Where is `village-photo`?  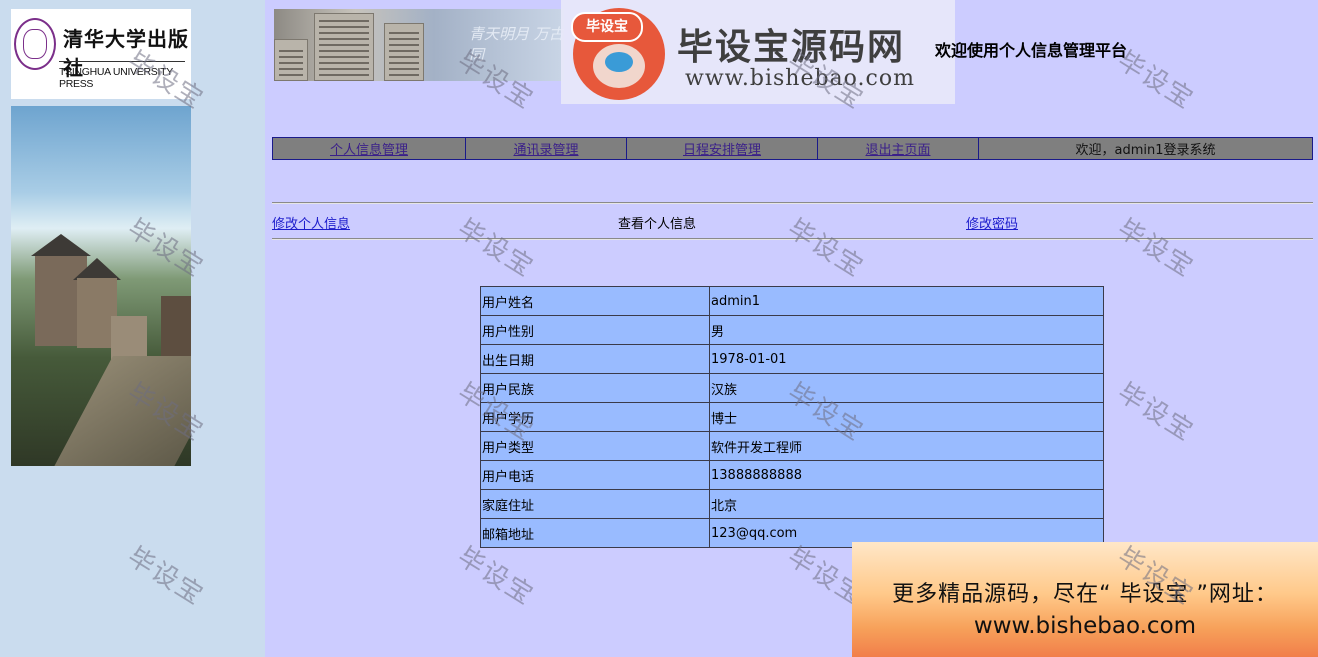 village-photo is located at coordinates (101, 286).